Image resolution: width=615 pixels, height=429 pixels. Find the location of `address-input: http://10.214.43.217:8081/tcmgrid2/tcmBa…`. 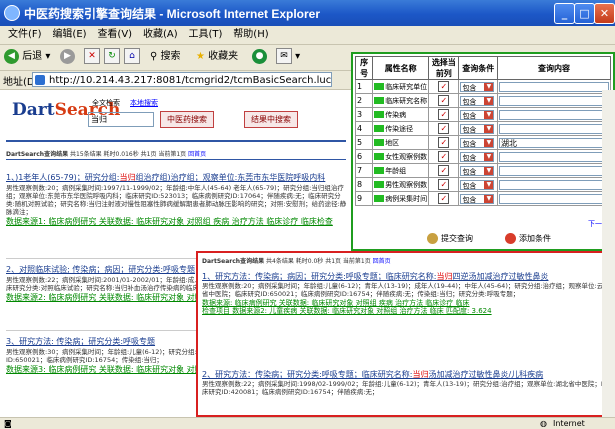

address-input: http://10.214.43.217:8081/tcmgrid2/tcmBa… is located at coordinates (182, 79).